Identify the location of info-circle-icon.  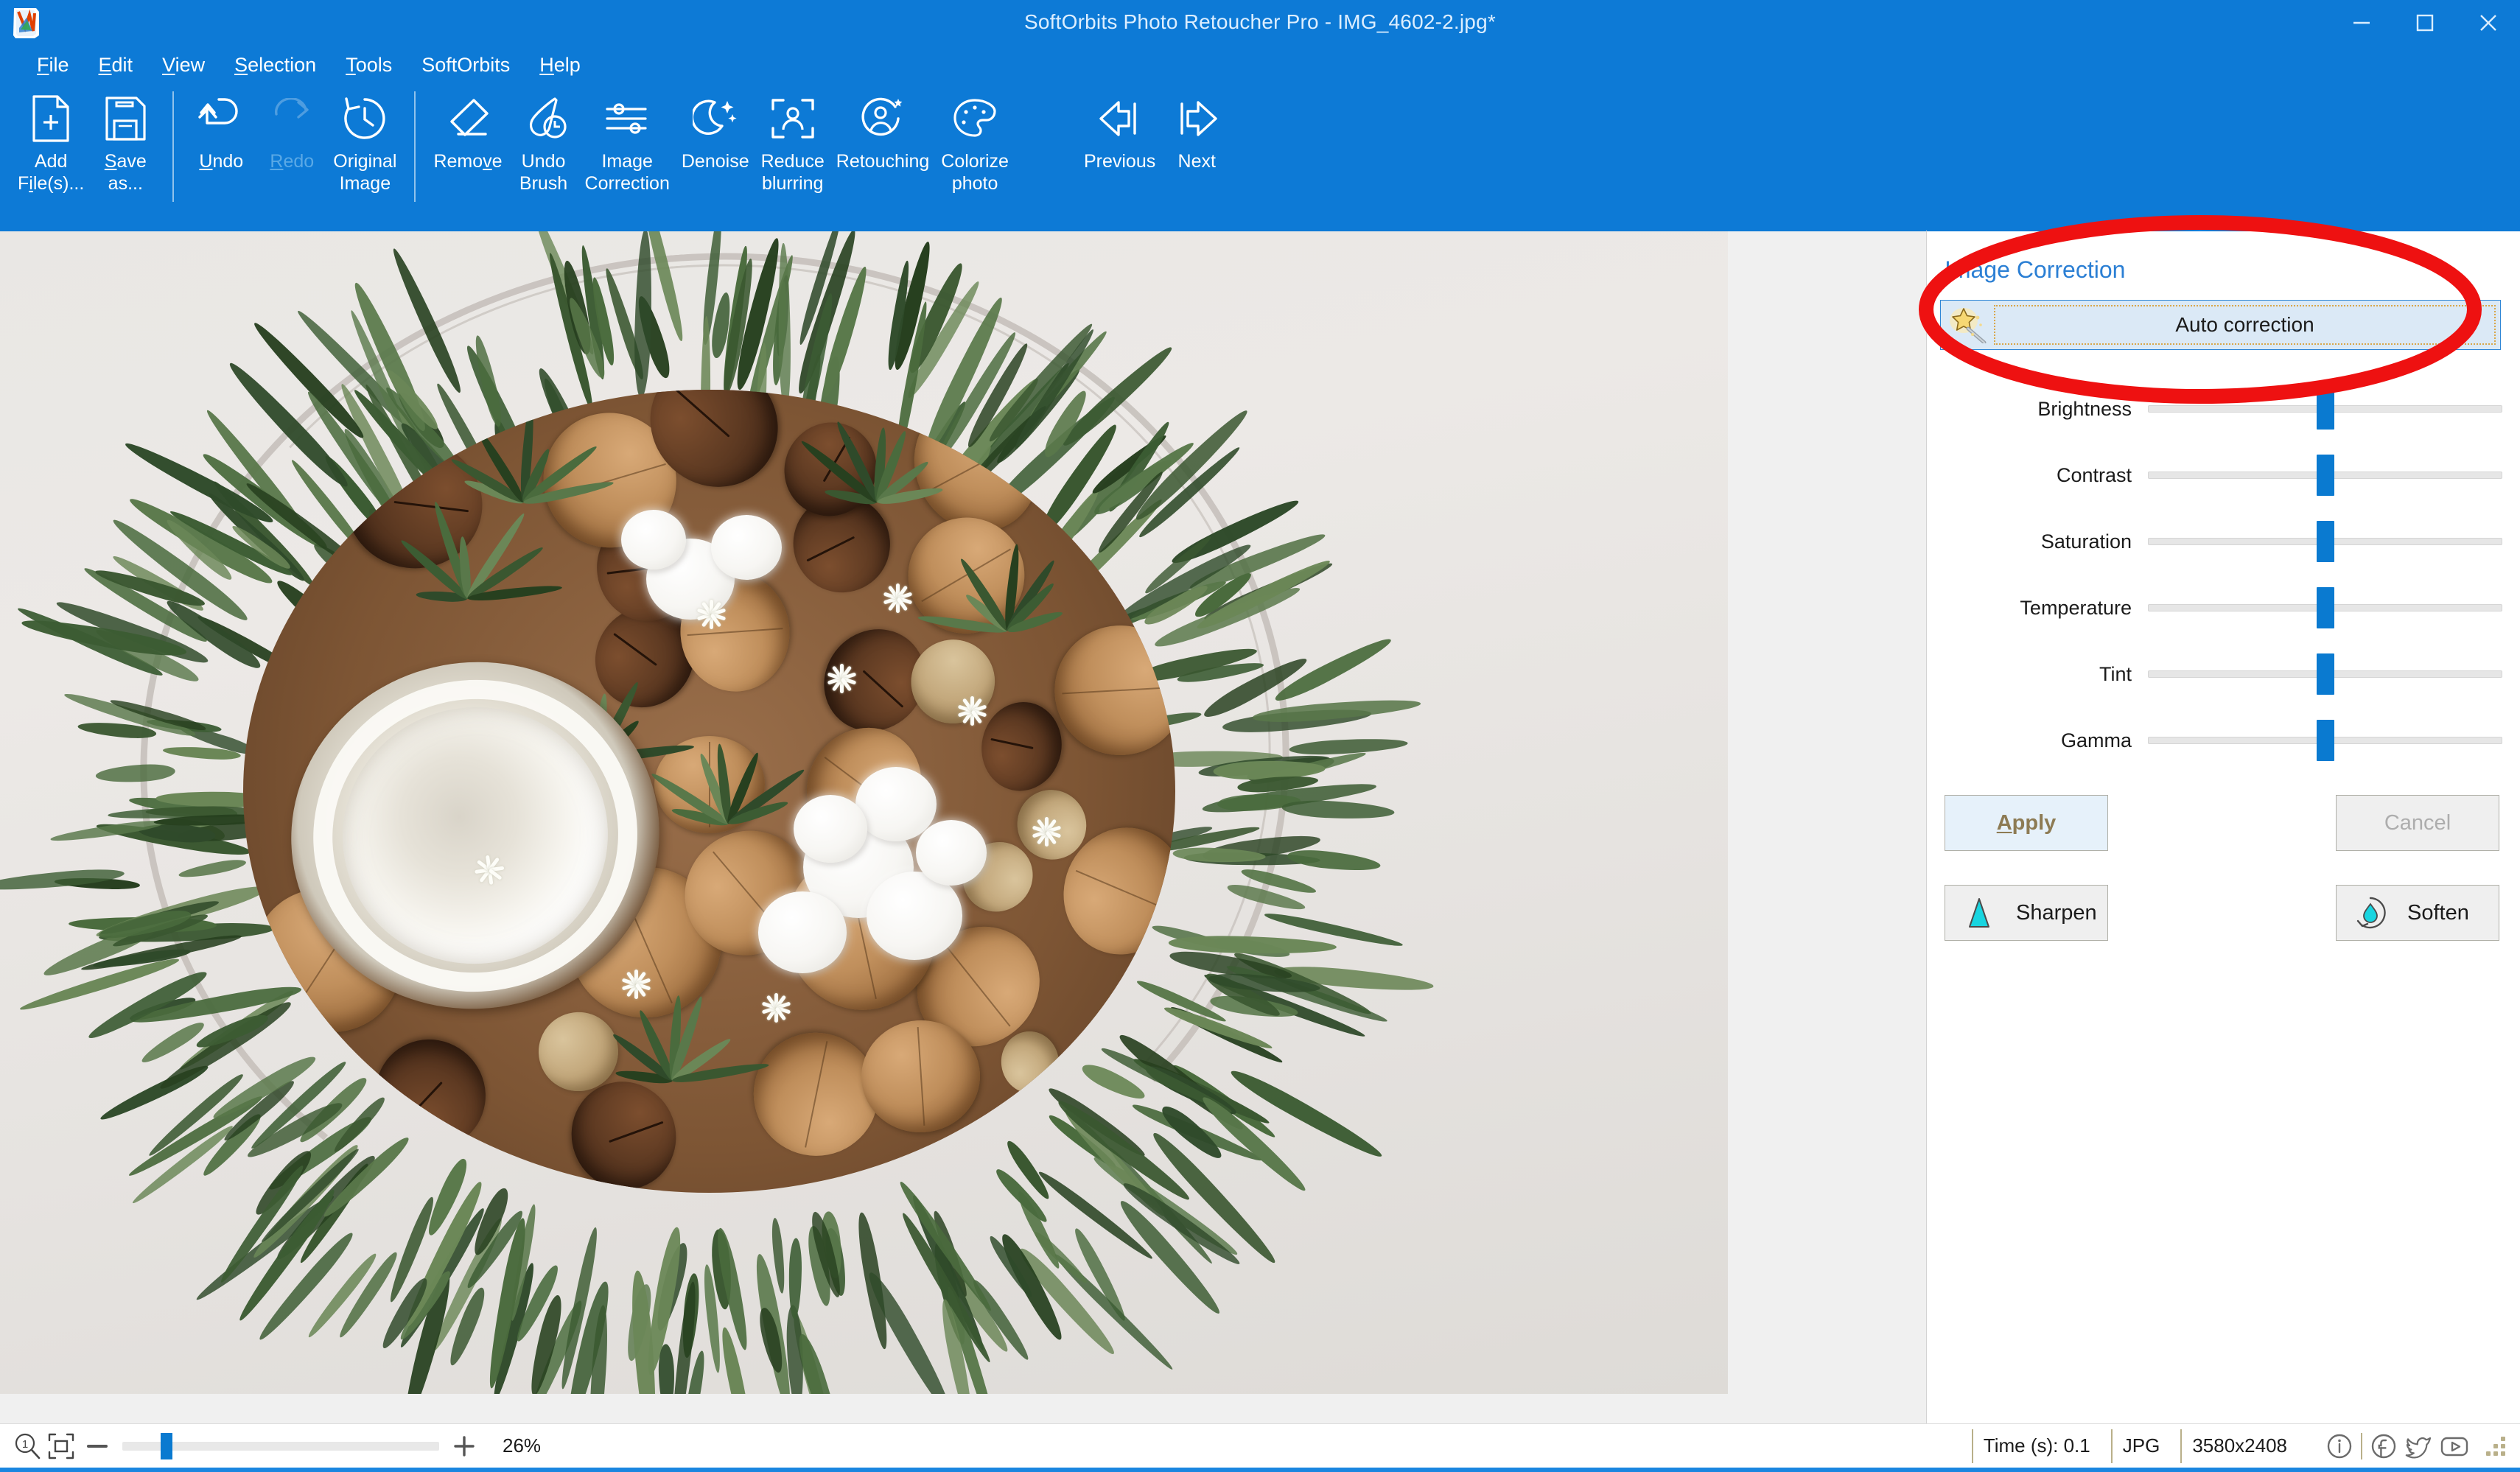
(2339, 1446).